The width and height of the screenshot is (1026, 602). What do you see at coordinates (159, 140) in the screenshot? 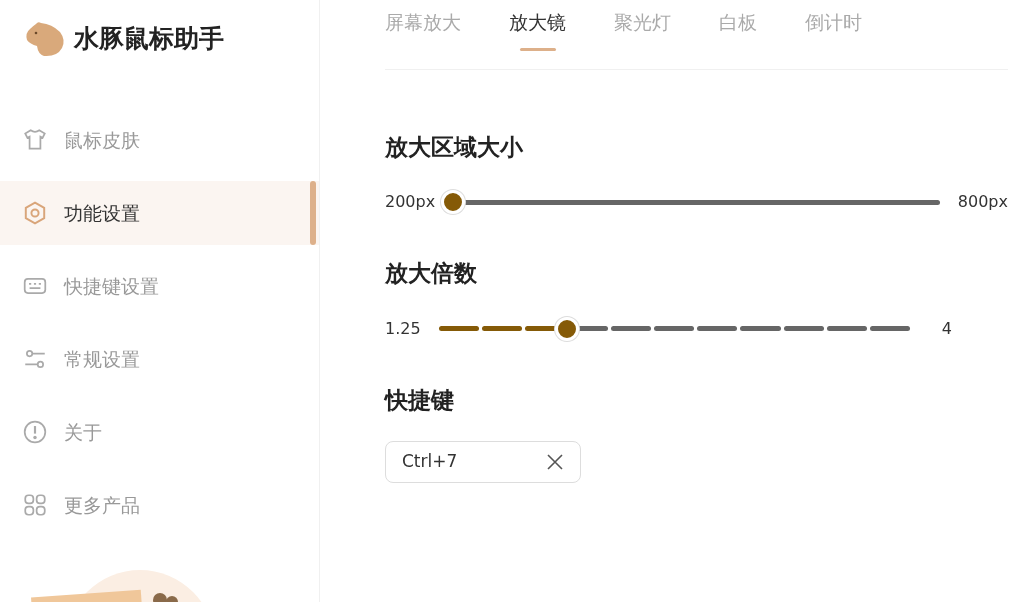
I see `sidebar-item: 鼠标皮肤` at bounding box center [159, 140].